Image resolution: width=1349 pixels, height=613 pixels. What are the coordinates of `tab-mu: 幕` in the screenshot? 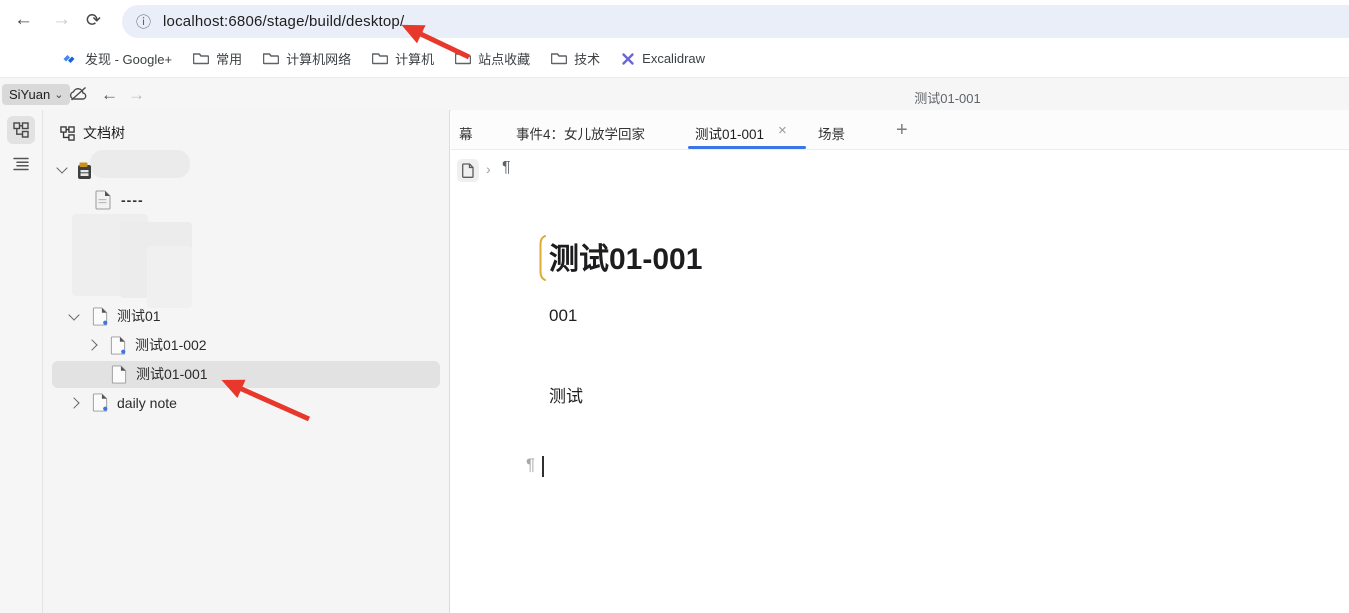 It's located at (466, 133).